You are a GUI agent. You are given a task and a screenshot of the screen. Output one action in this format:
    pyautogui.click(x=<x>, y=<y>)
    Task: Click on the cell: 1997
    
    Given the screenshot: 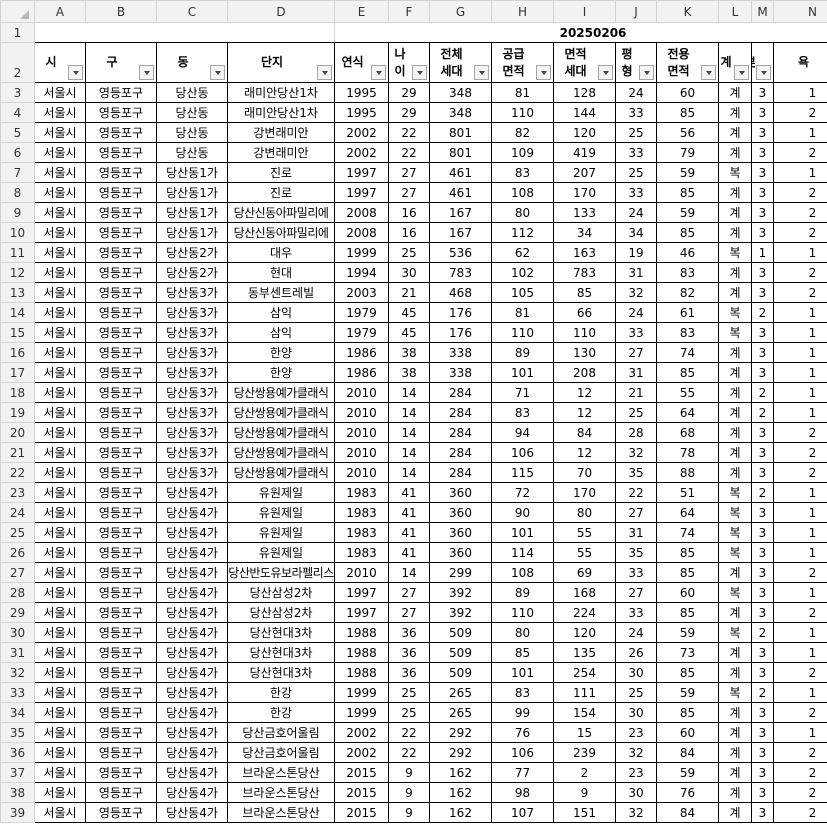 What is the action you would take?
    pyautogui.click(x=361, y=592)
    